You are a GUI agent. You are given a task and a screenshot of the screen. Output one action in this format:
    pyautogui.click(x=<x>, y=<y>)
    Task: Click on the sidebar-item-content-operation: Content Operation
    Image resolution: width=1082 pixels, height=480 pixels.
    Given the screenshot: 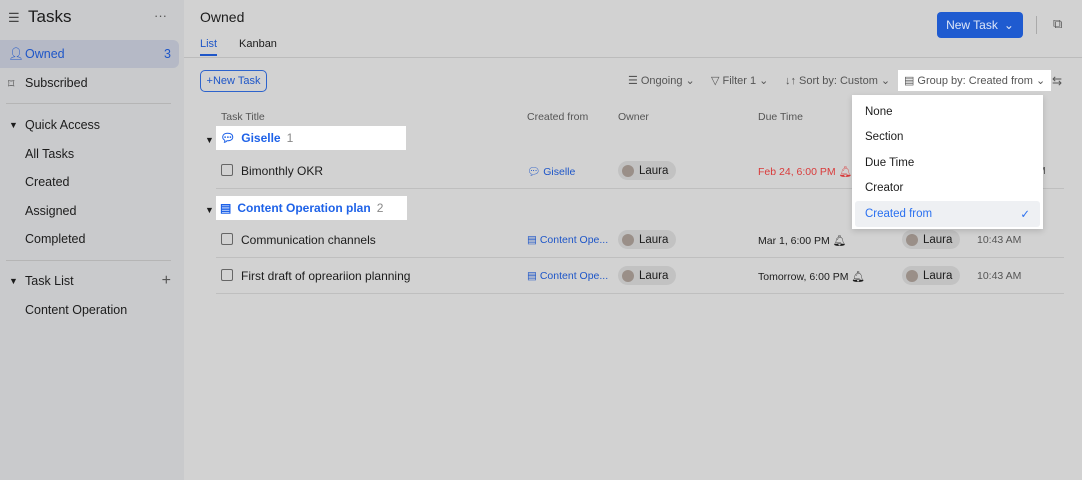 What is the action you would take?
    pyautogui.click(x=89, y=310)
    